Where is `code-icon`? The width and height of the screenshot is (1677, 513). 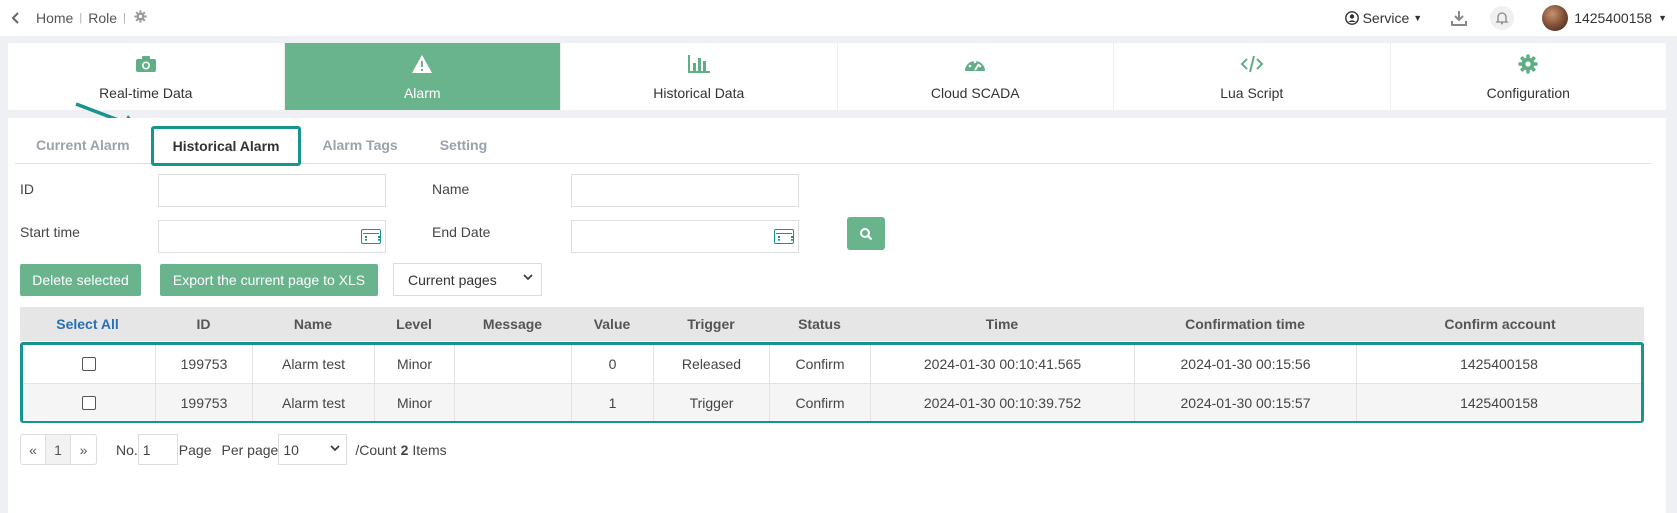
code-icon is located at coordinates (1252, 64).